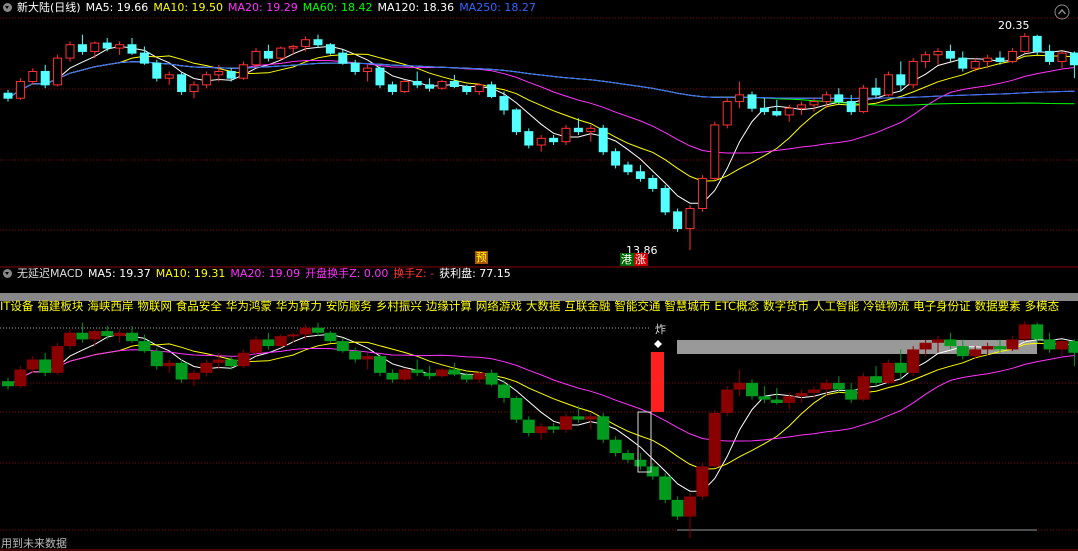 This screenshot has width=1078, height=551. Describe the element at coordinates (499, 306) in the screenshot. I see `concept-tag: 网络游戏` at that location.